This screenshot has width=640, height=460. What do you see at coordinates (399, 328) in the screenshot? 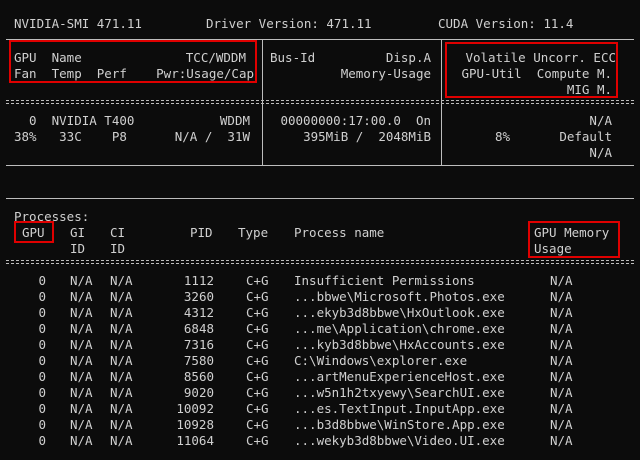
I see `process-name: ...me\Application\chrome.exe` at bounding box center [399, 328].